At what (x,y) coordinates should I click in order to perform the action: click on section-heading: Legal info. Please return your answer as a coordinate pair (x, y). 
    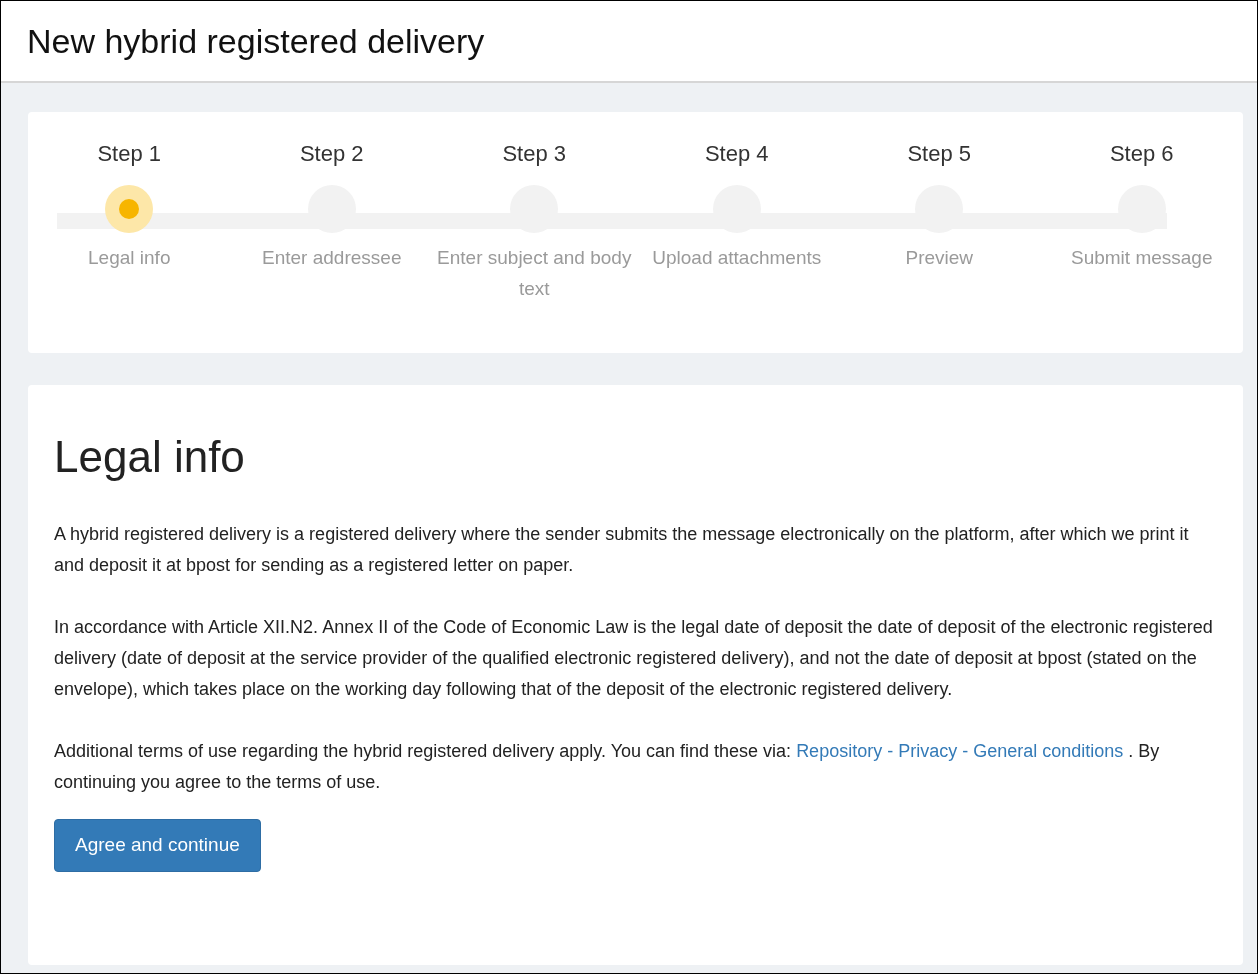
    Looking at the image, I should click on (150, 457).